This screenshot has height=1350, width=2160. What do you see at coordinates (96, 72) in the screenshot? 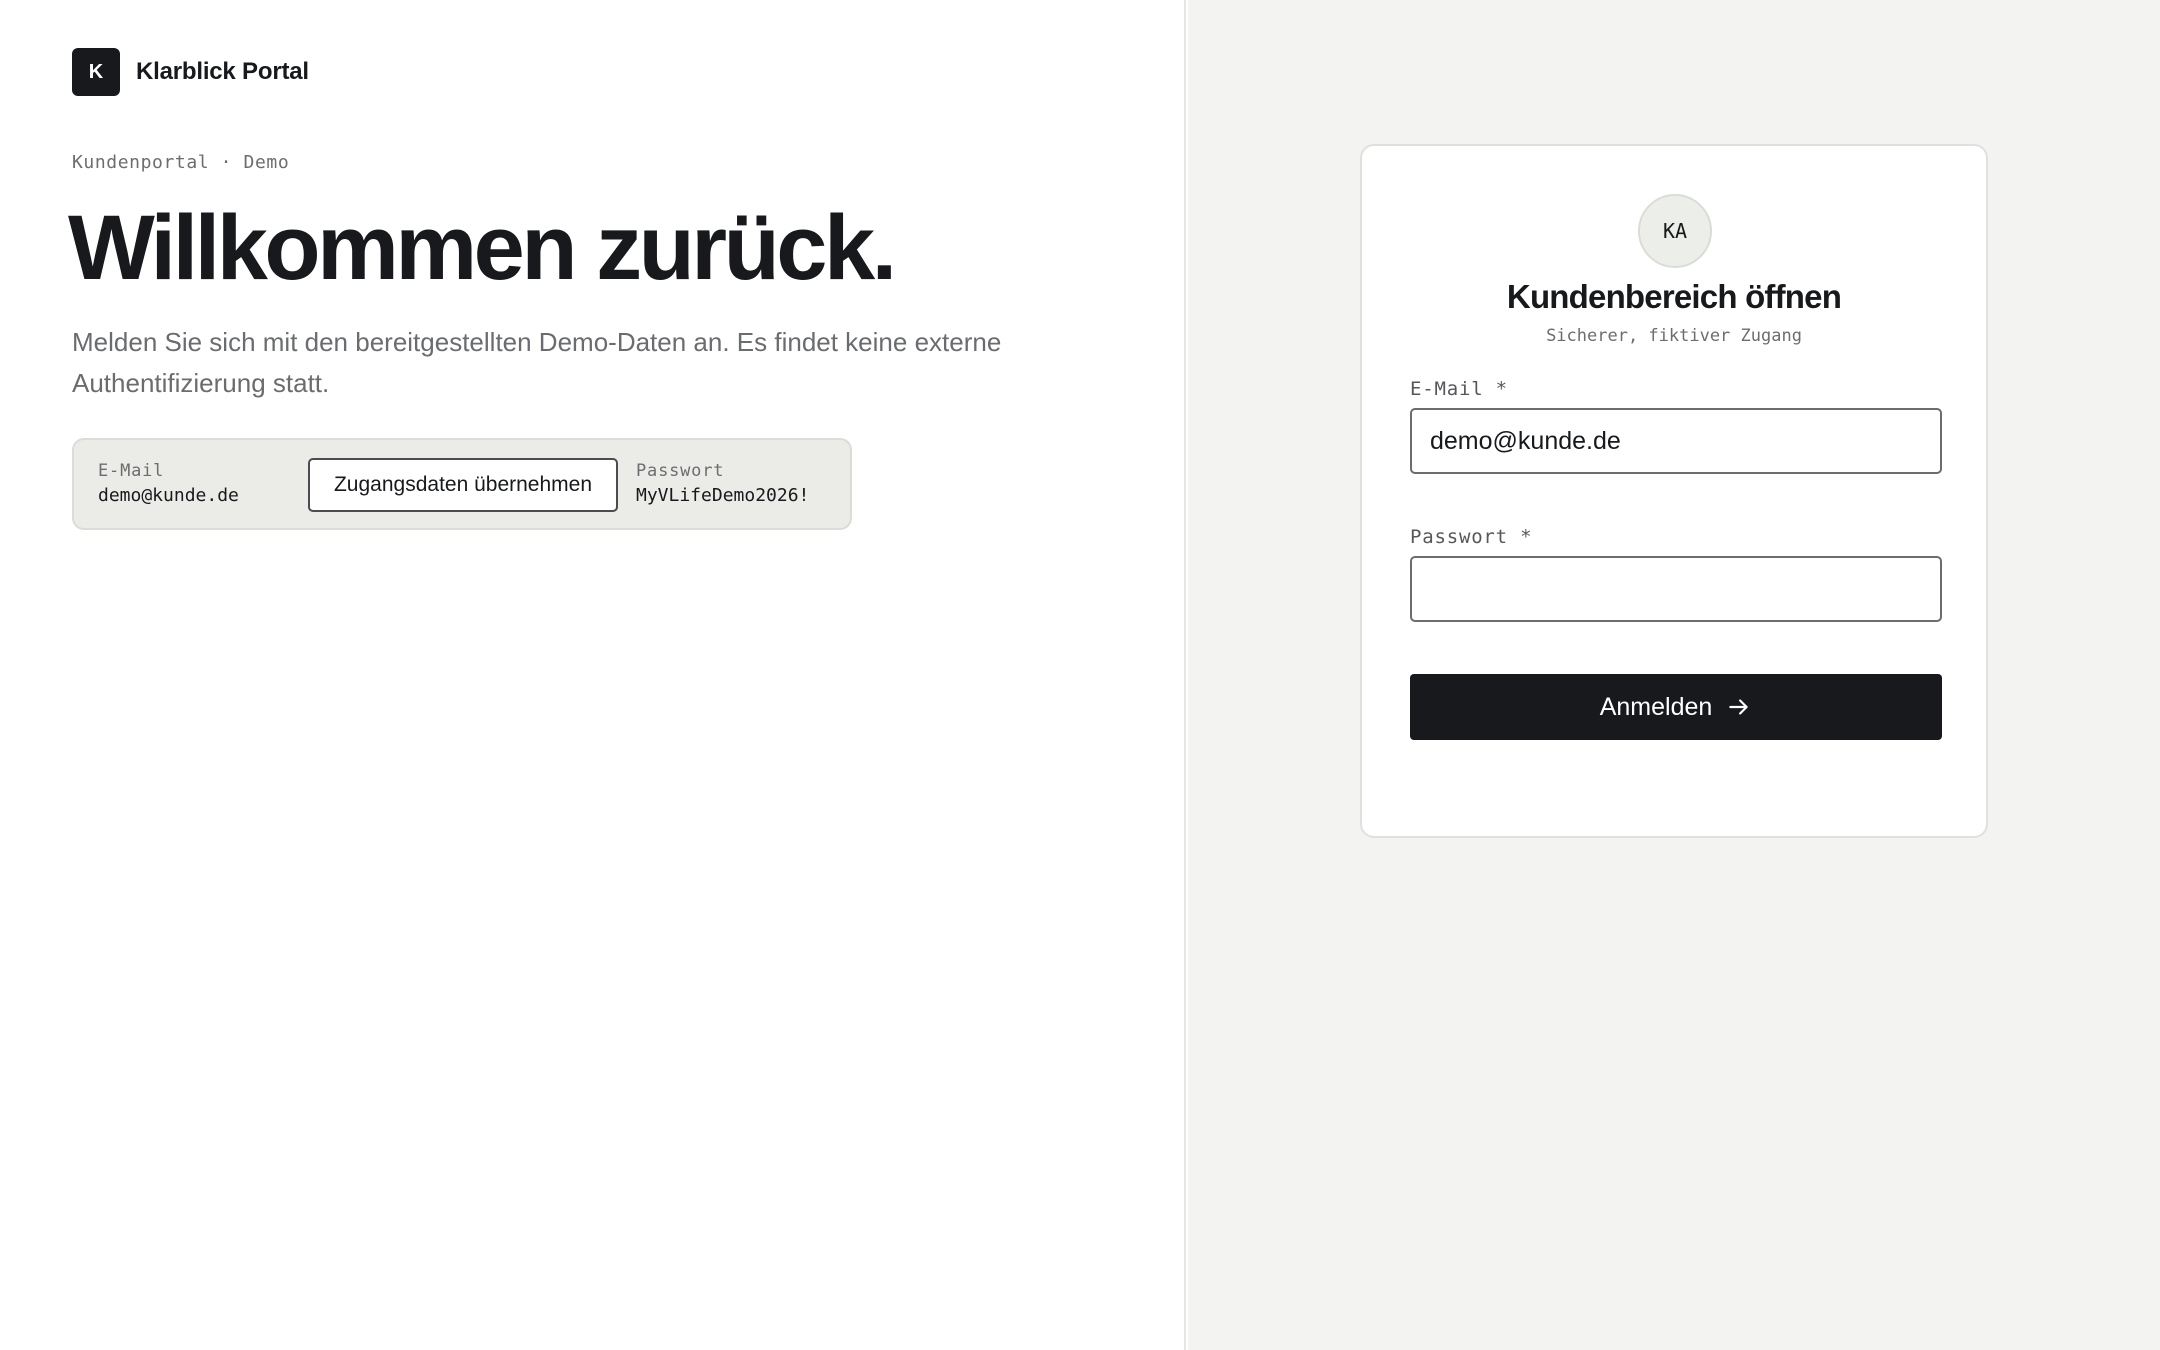
I see `brand-logo: K` at bounding box center [96, 72].